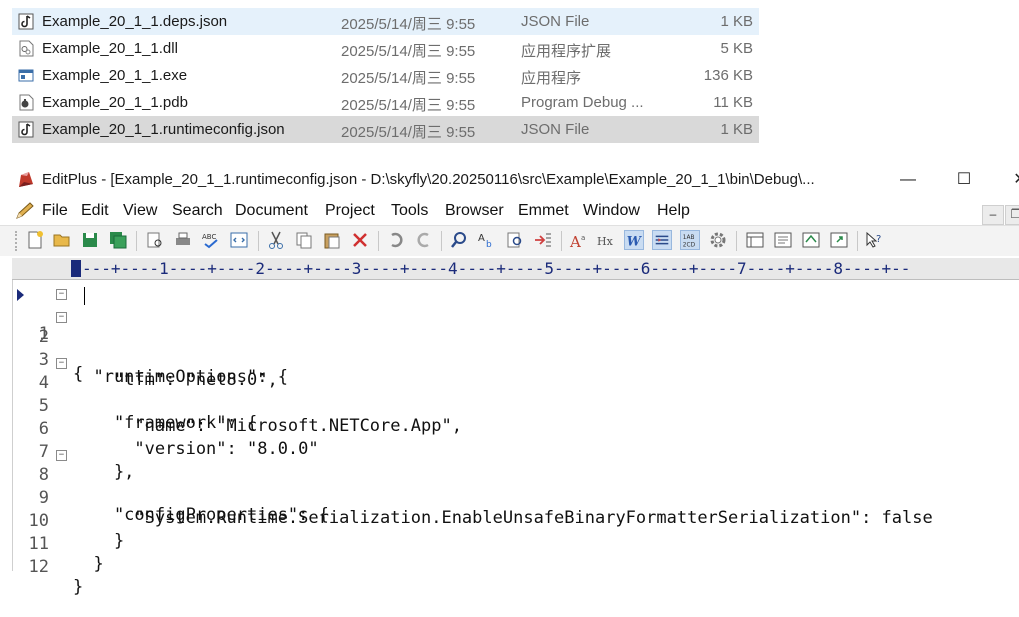 The image size is (1019, 617). What do you see at coordinates (17, 241) in the screenshot?
I see `toolbar-grip` at bounding box center [17, 241].